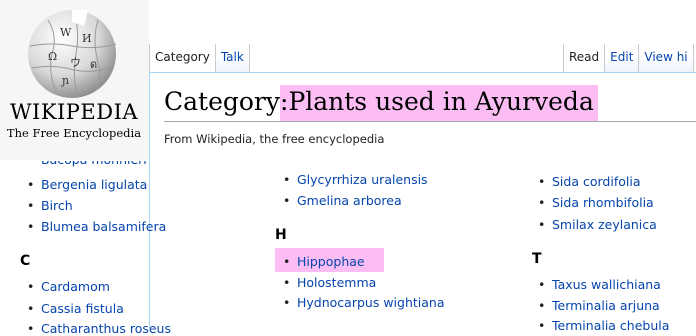  I want to click on svg-text: ウ, so click(75, 62).